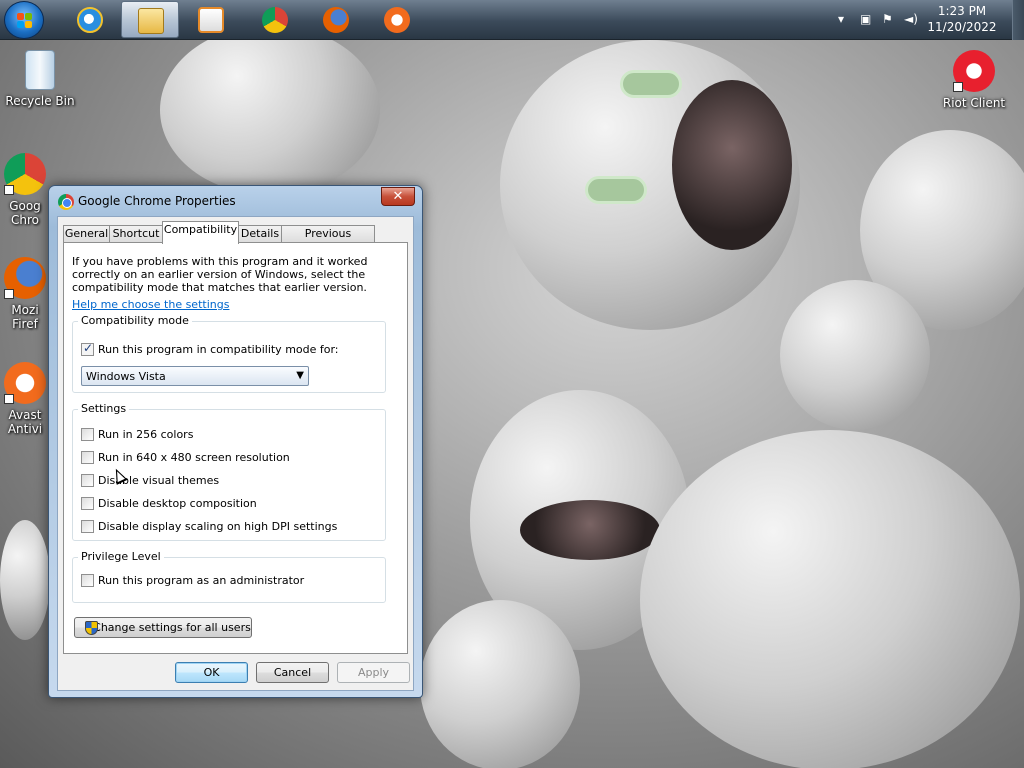 This screenshot has width=1024, height=768. Describe the element at coordinates (25, 278) in the screenshot. I see `firefox-shortcut-icon` at that location.